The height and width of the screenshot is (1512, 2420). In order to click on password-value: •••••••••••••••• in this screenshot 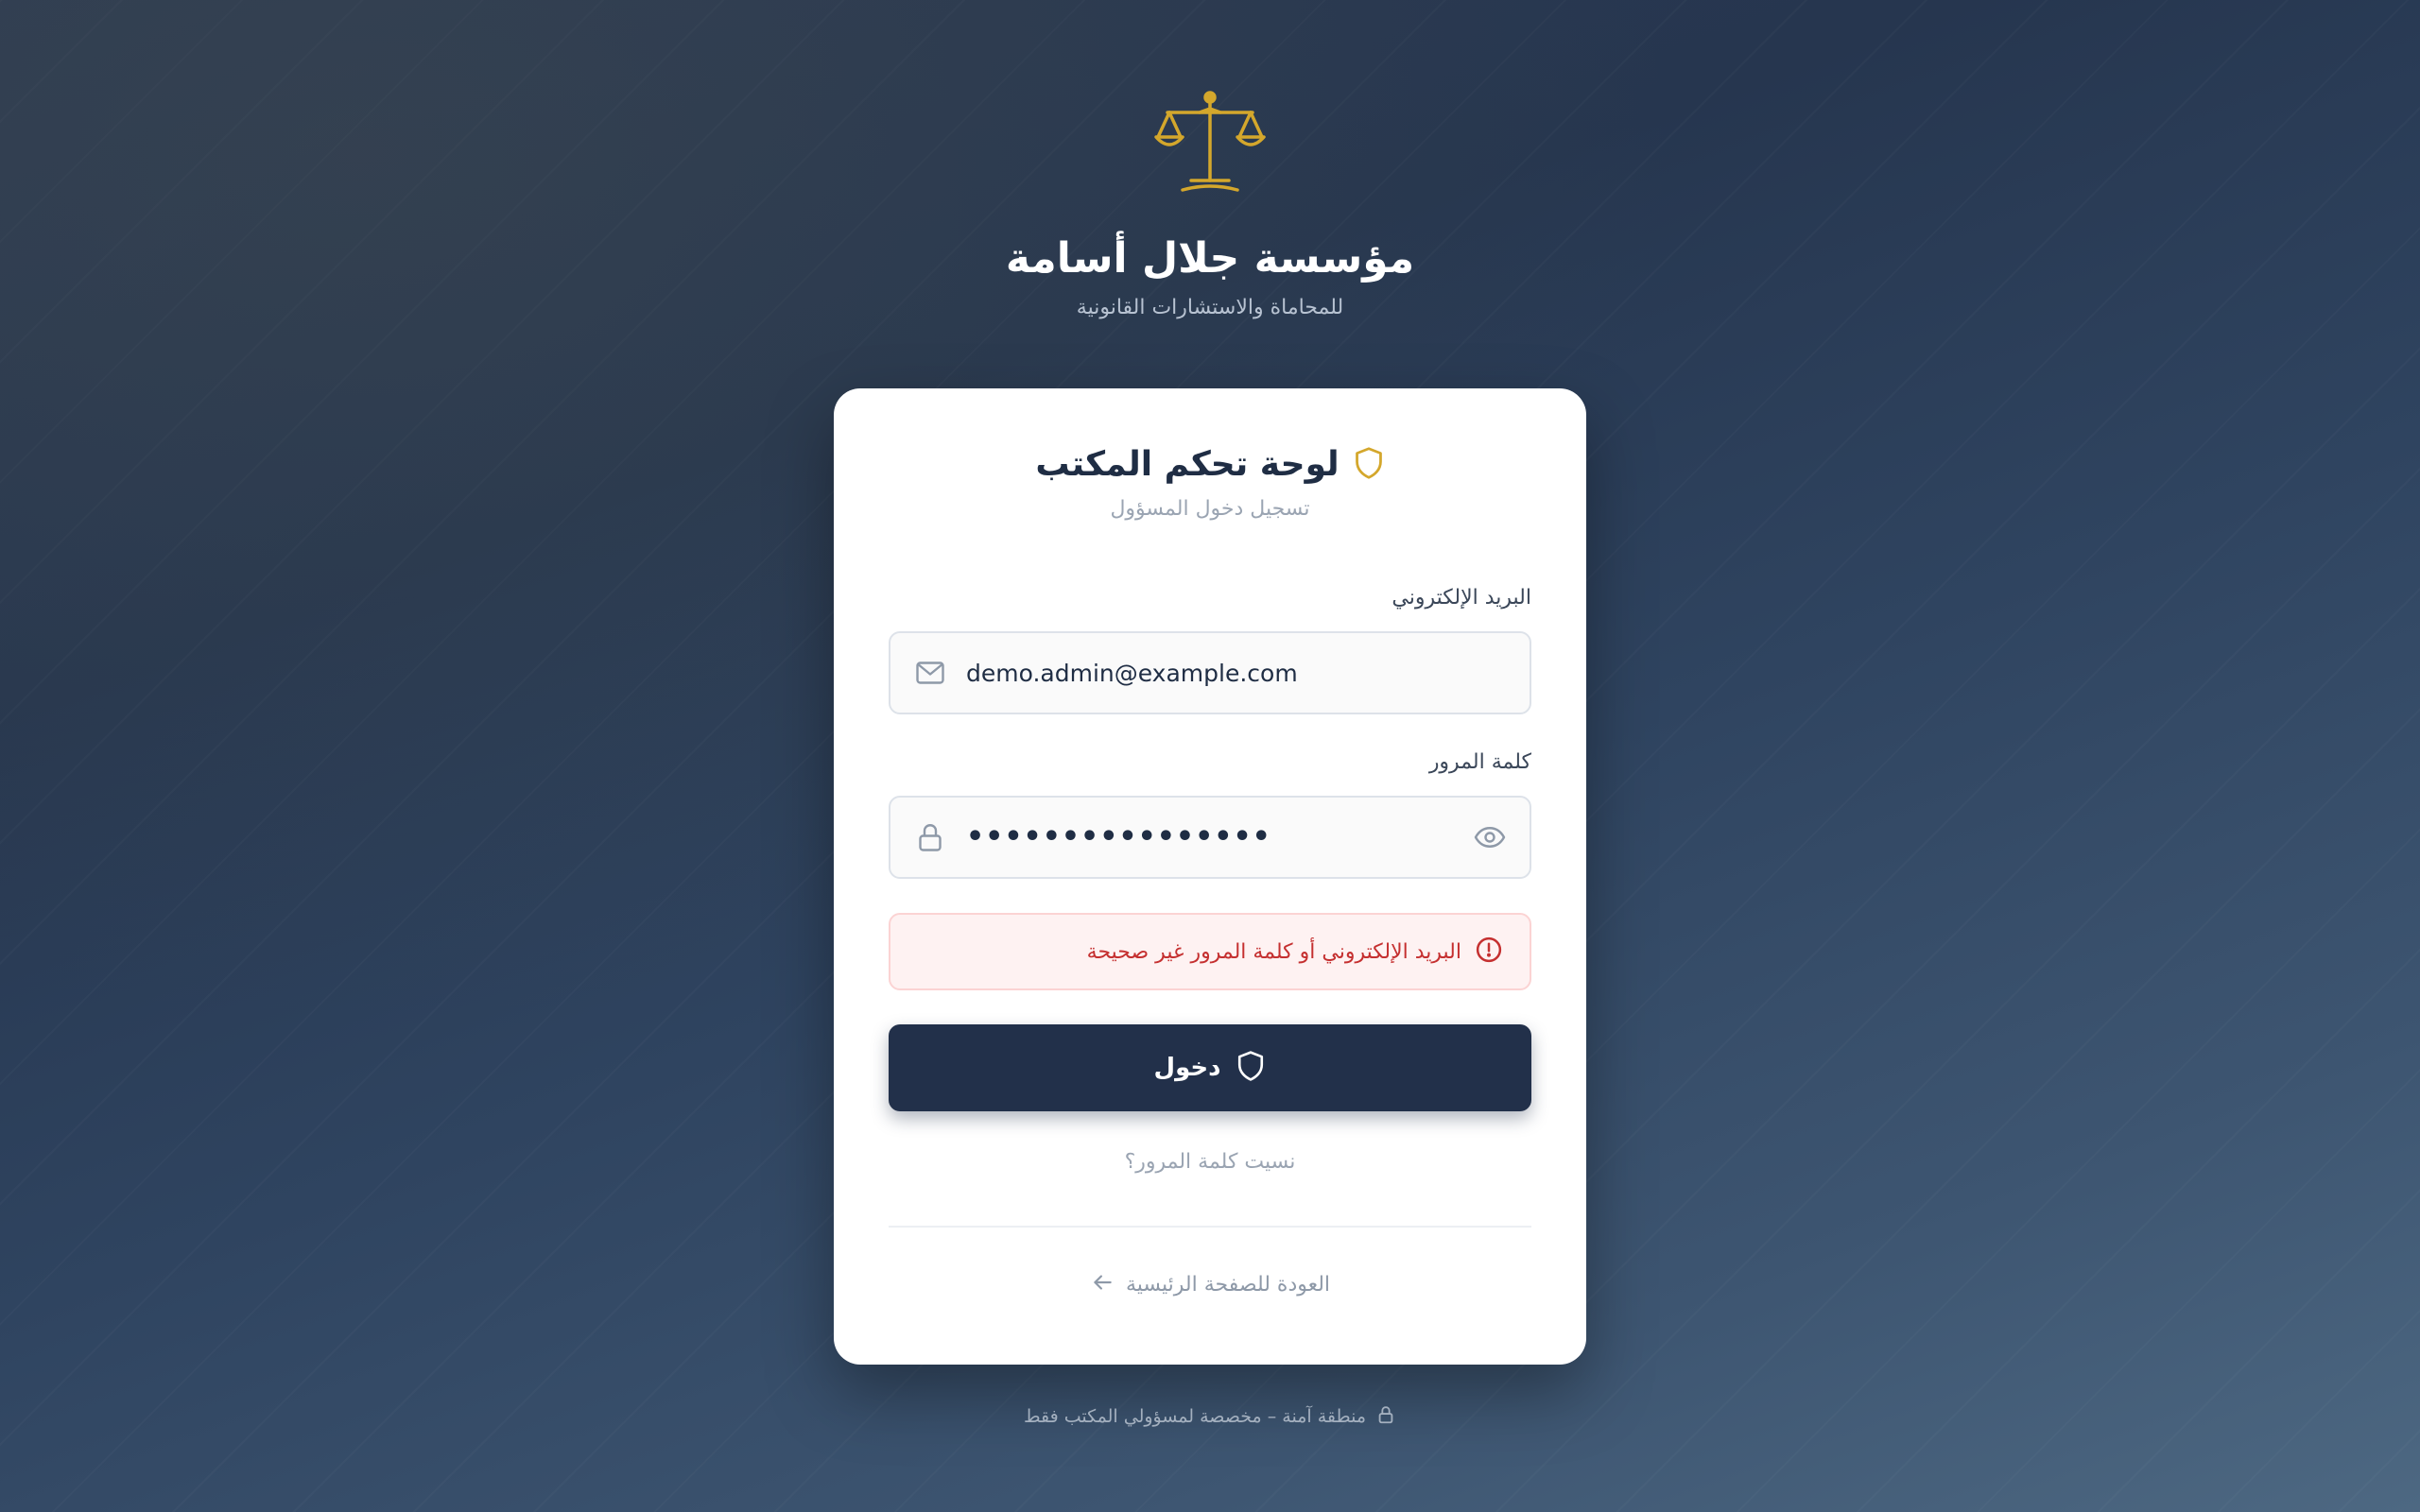, I will do `click(1118, 836)`.